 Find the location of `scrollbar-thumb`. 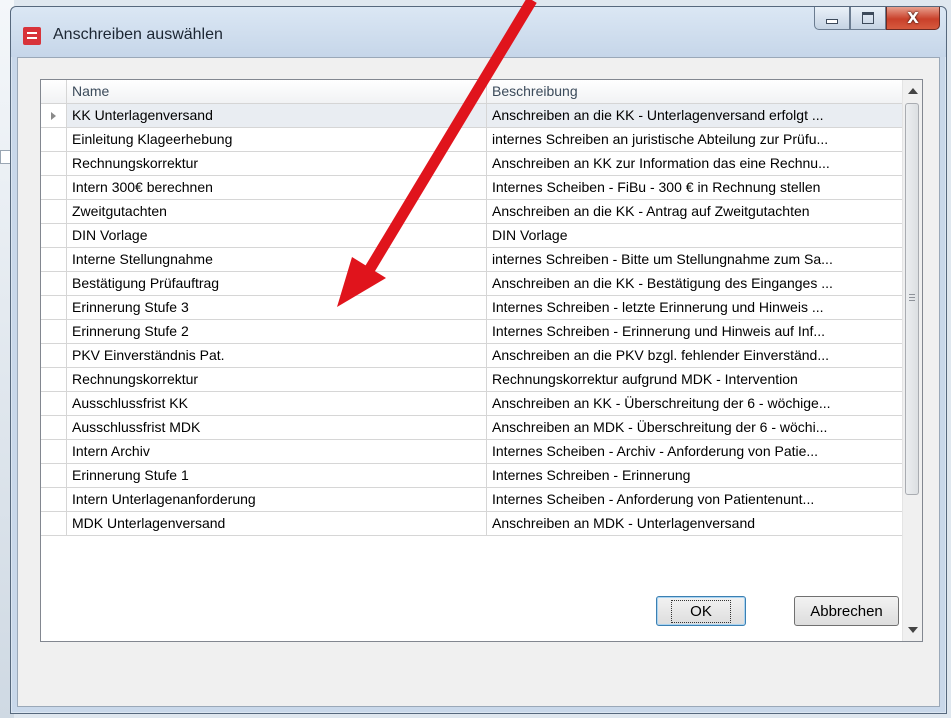

scrollbar-thumb is located at coordinates (912, 299).